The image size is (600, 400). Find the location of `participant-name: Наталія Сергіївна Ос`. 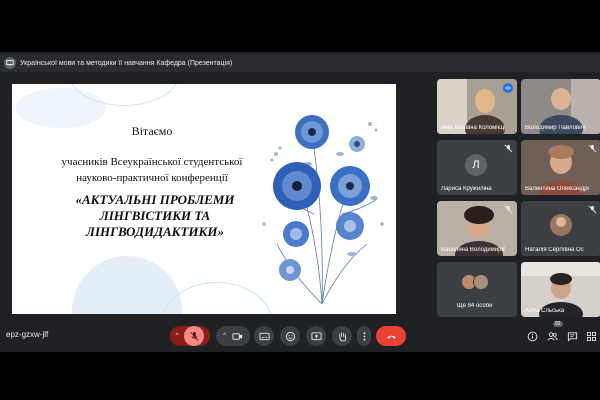

participant-name: Наталія Сергіївна Ос is located at coordinates (554, 250).